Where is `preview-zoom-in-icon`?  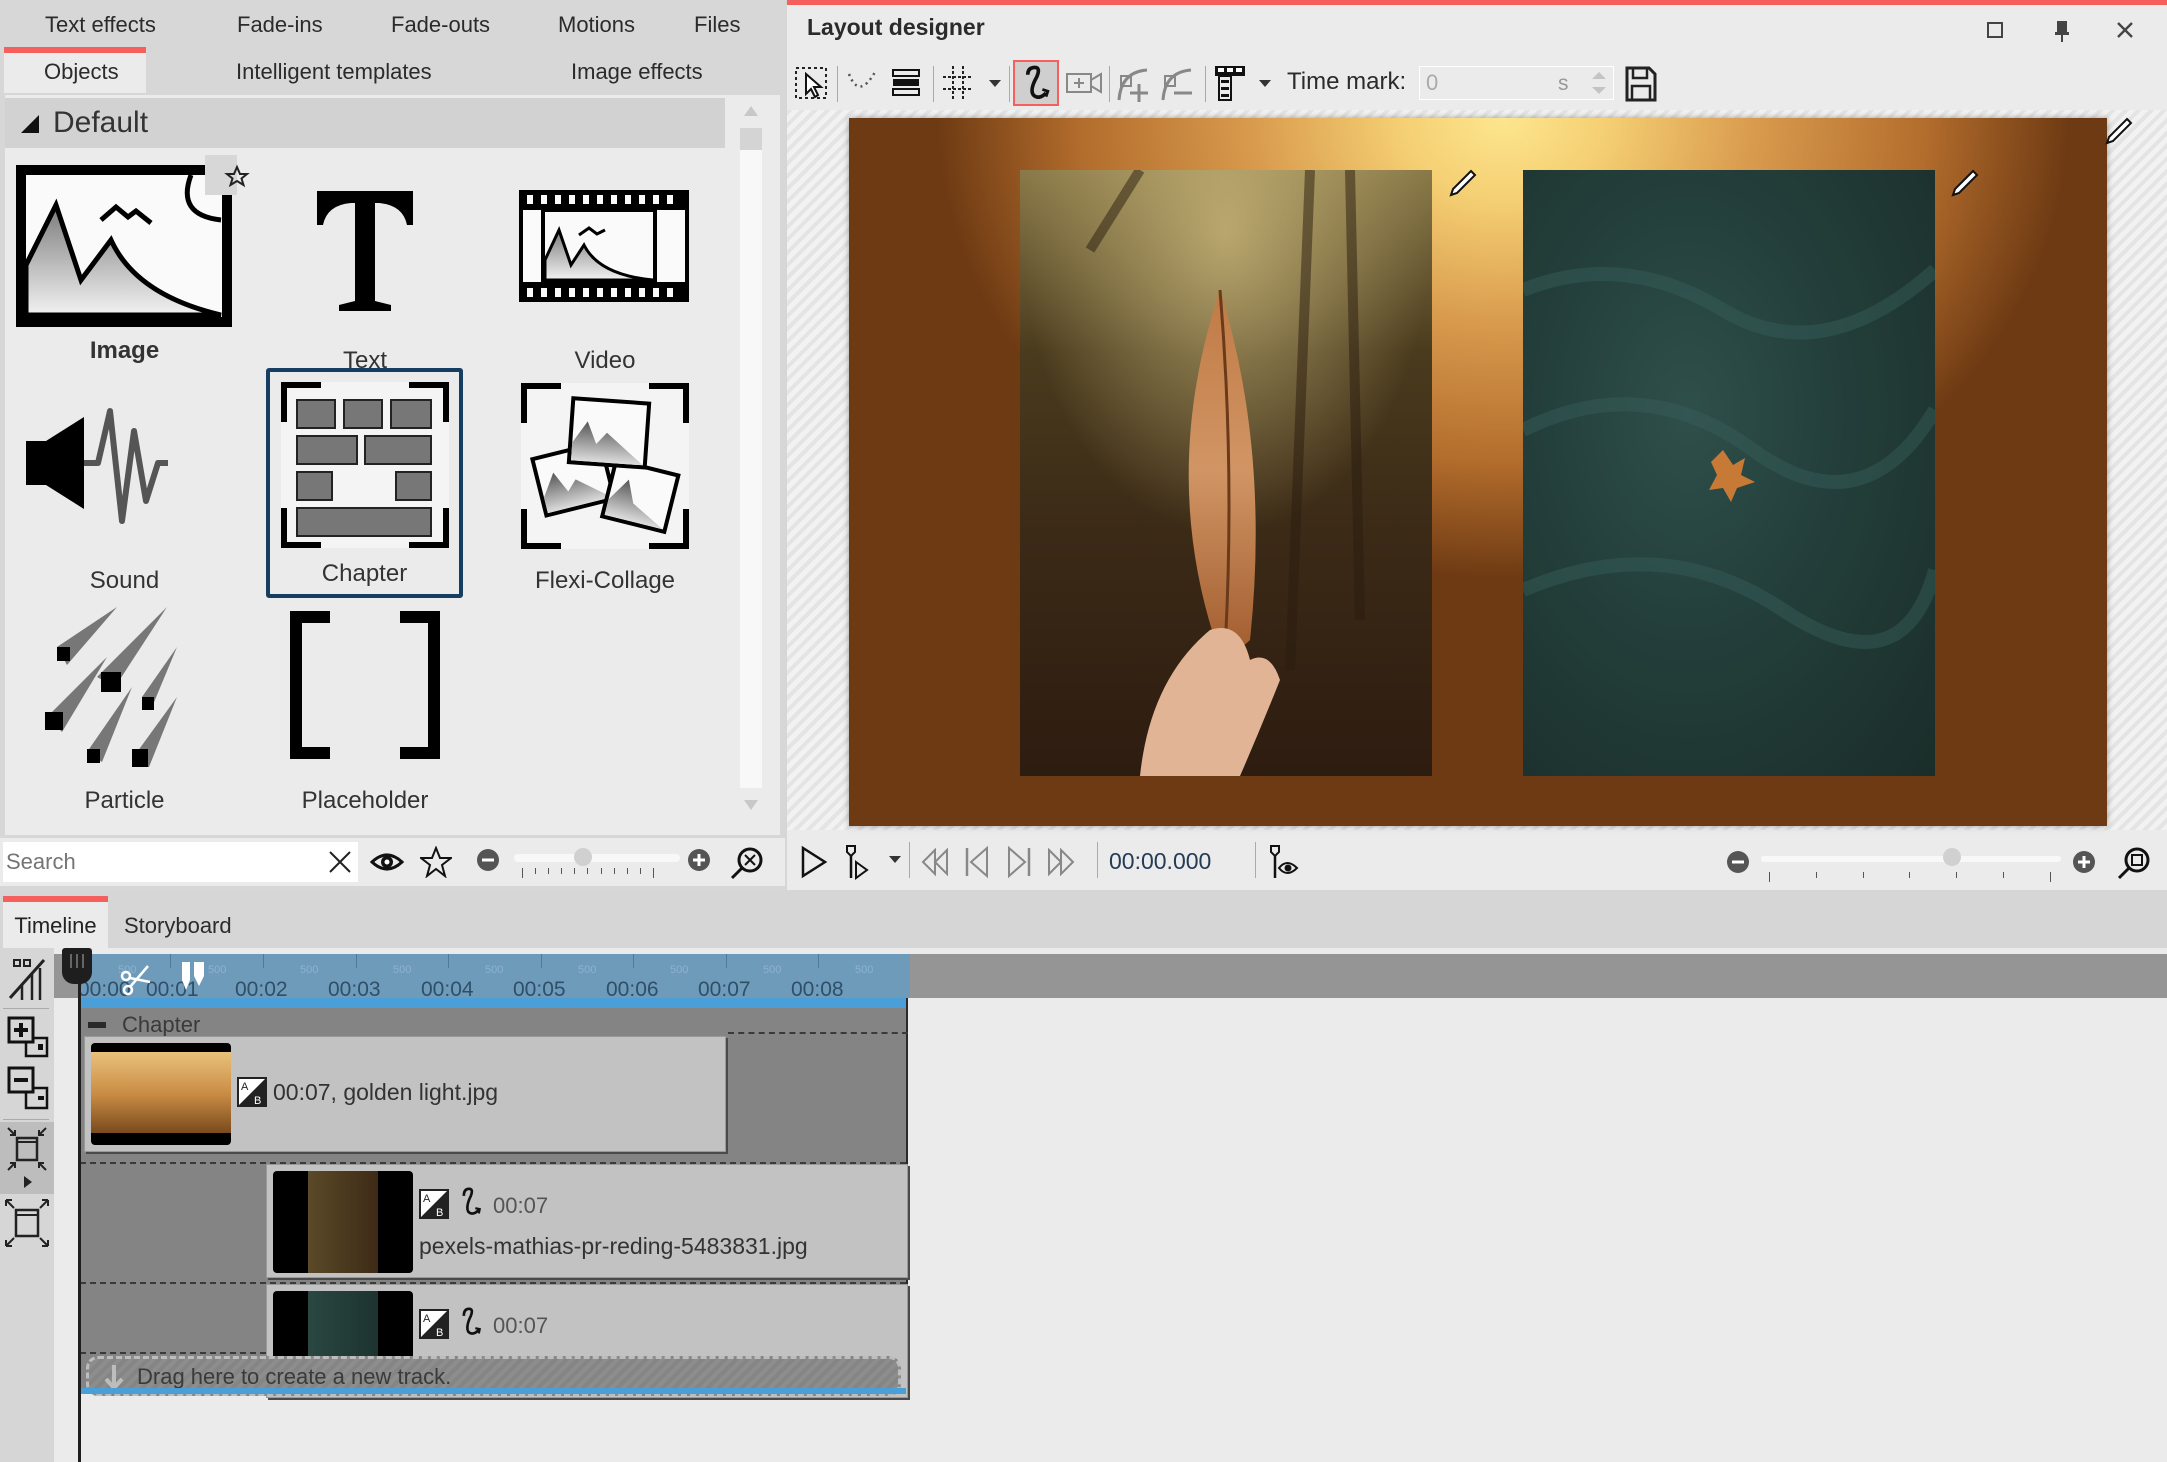
preview-zoom-in-icon is located at coordinates (2084, 862).